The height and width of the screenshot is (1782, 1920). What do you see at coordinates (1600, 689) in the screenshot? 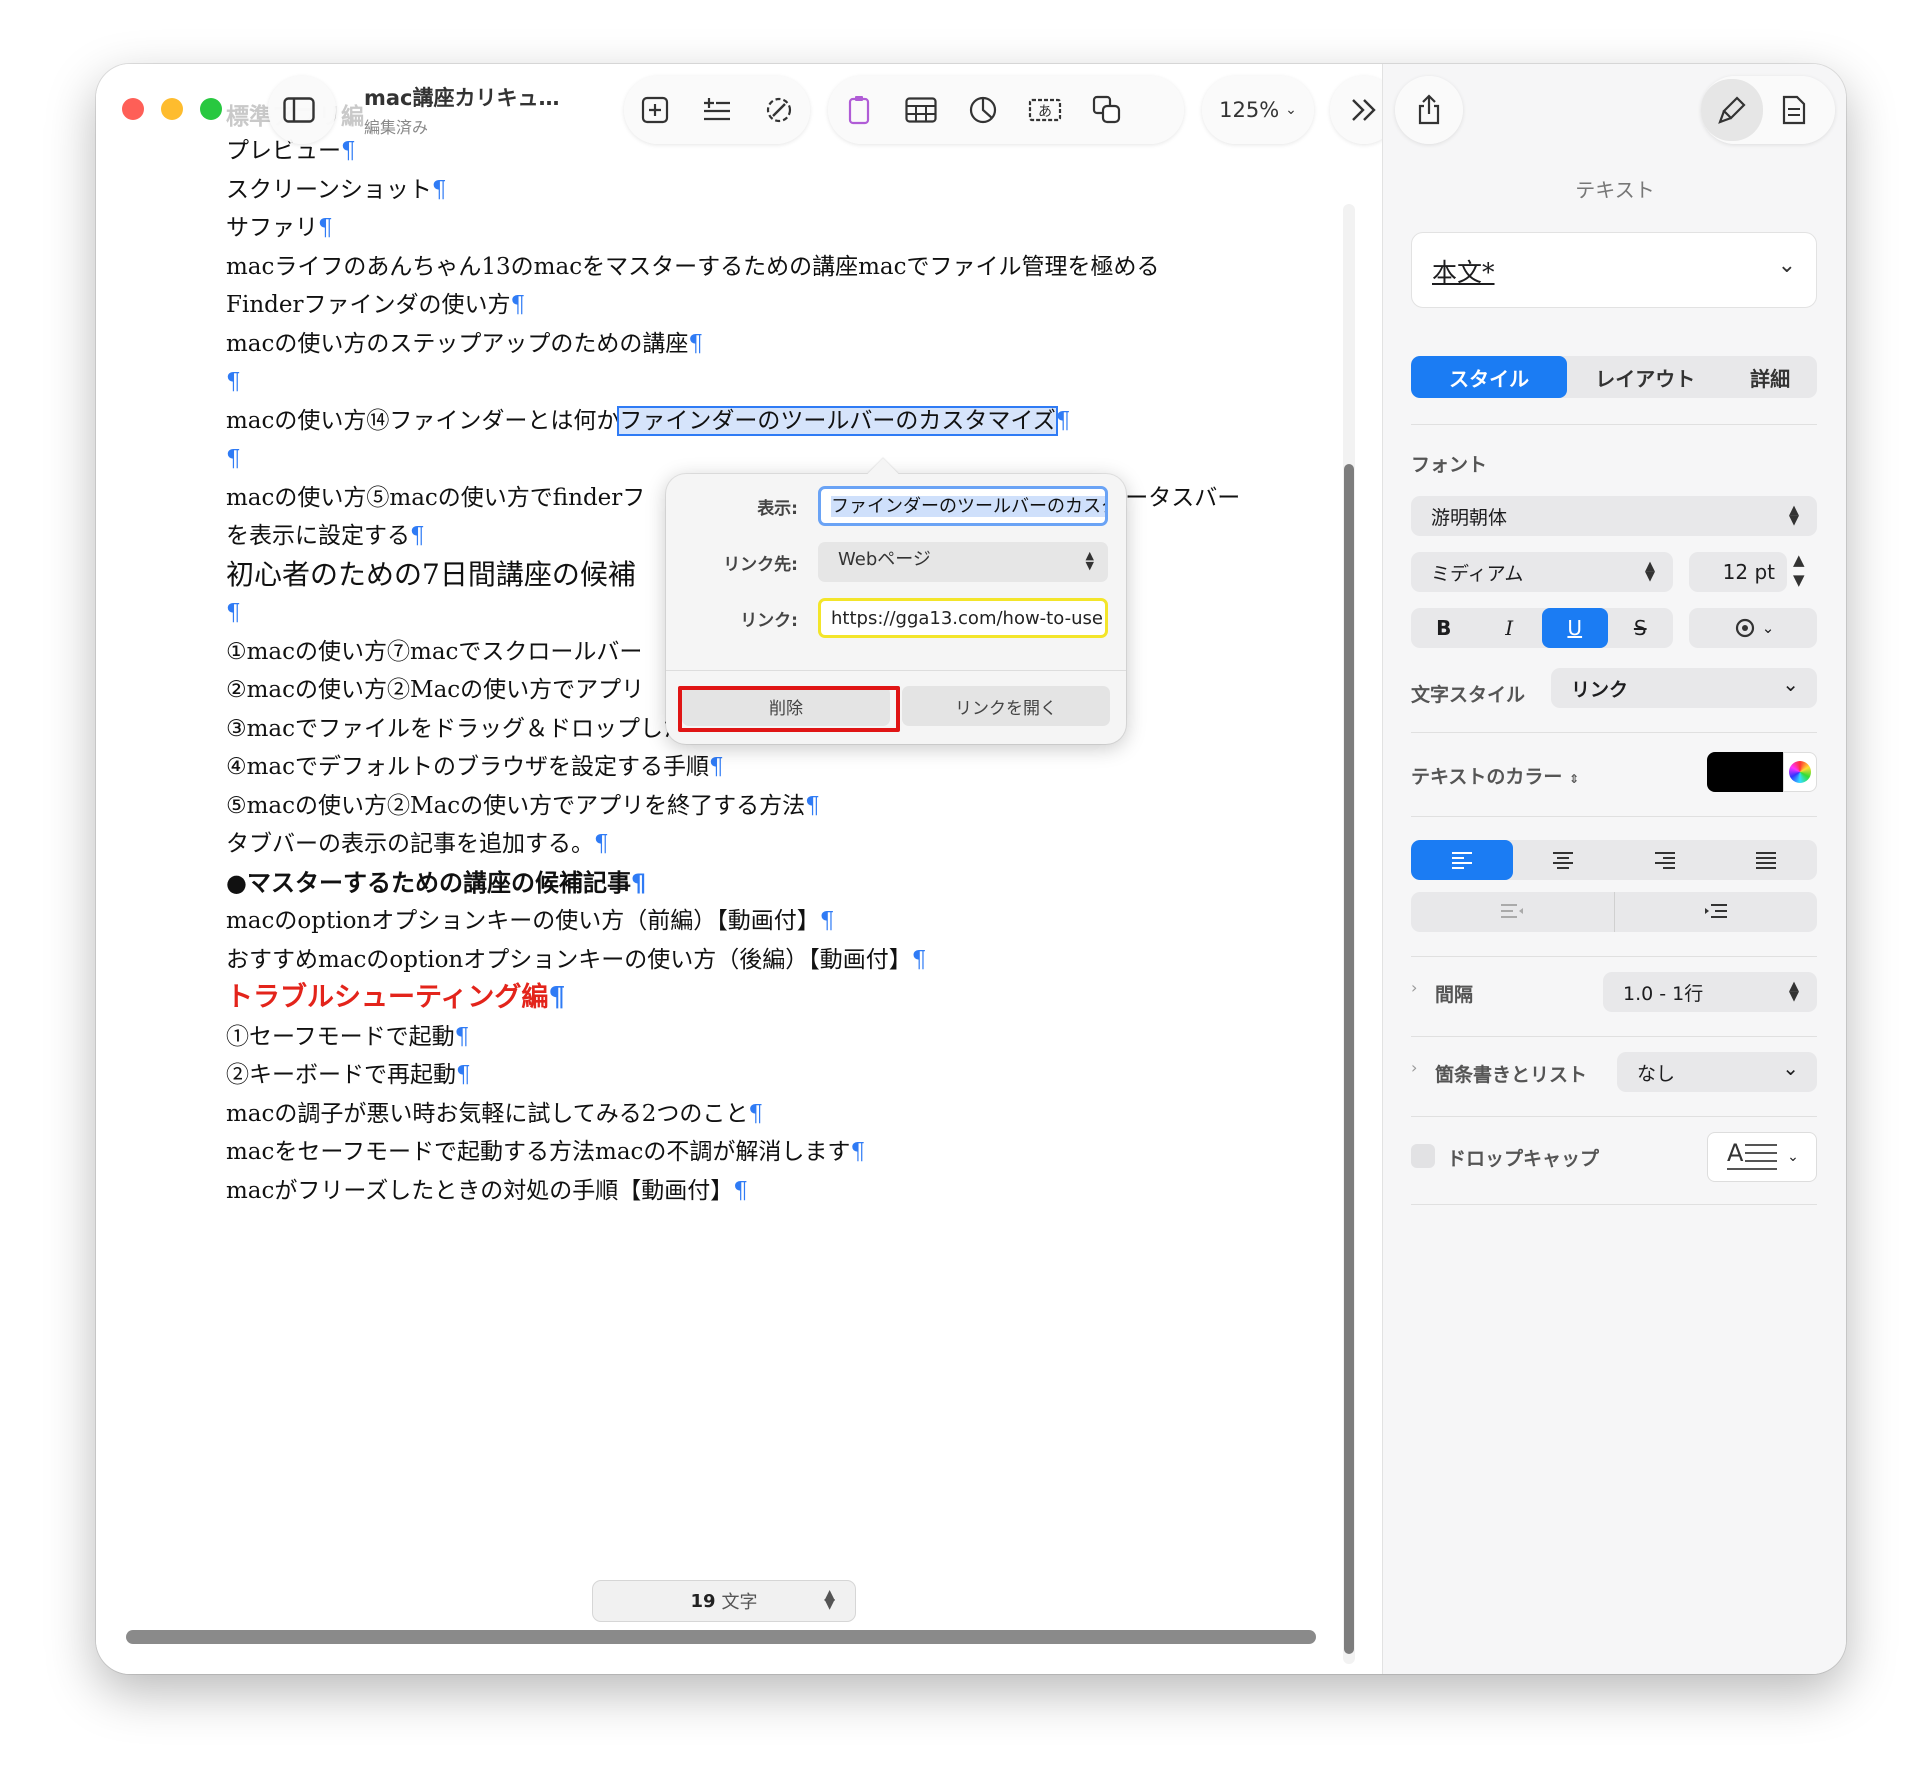
I see `character-style-value: リンク` at bounding box center [1600, 689].